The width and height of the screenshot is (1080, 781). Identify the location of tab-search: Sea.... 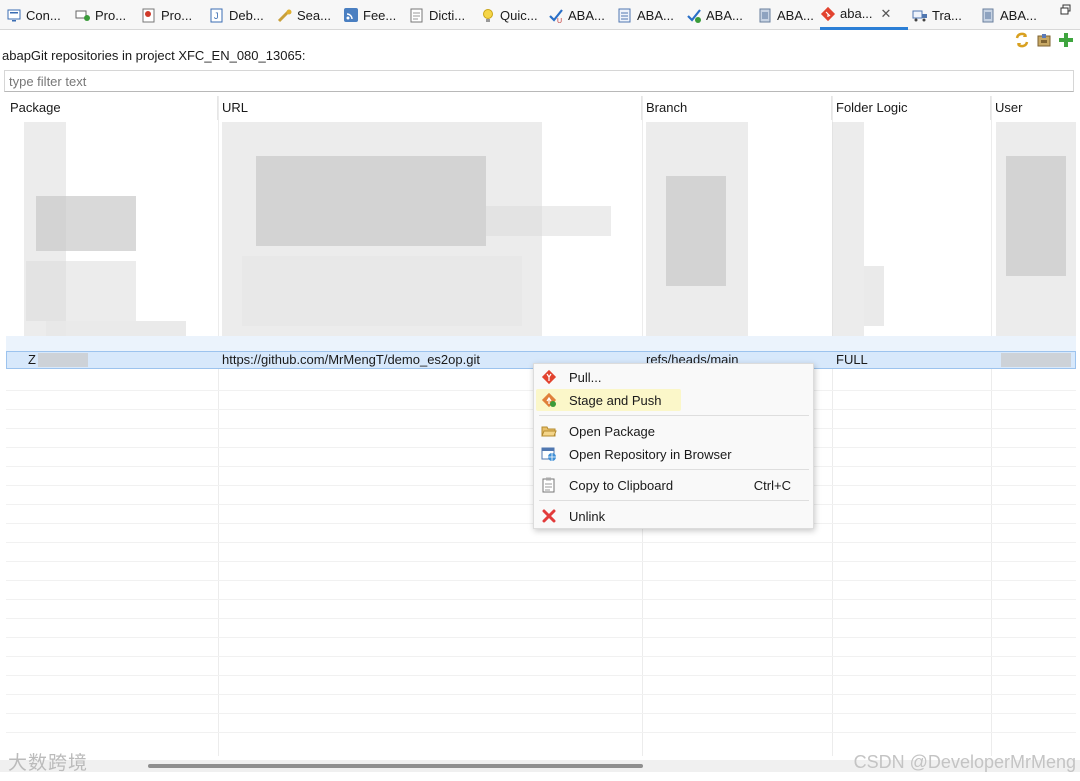
(304, 15).